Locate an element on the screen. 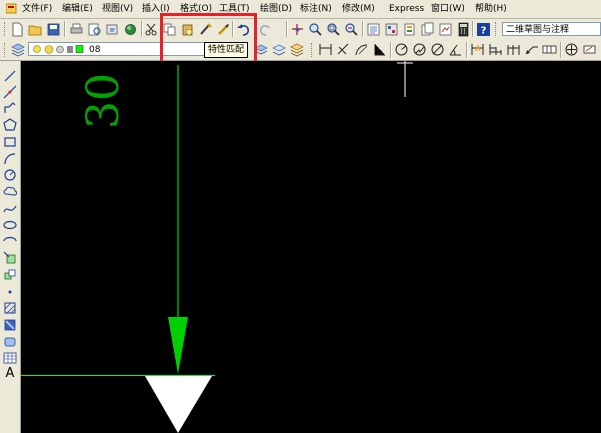  new-icon is located at coordinates (17, 29).